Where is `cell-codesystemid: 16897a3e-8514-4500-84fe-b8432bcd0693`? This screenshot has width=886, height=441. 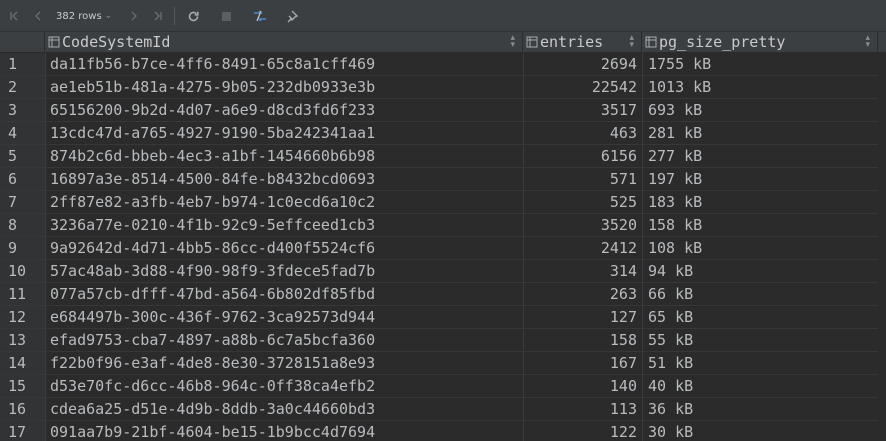 cell-codesystemid: 16897a3e-8514-4500-84fe-b8432bcd0693 is located at coordinates (284, 179).